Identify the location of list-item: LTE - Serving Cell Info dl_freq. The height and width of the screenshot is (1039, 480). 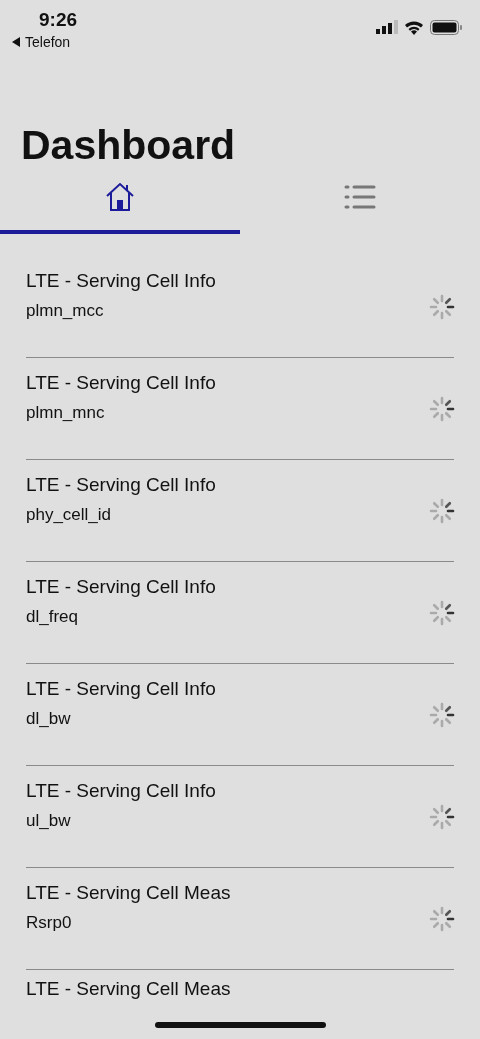
(240, 613).